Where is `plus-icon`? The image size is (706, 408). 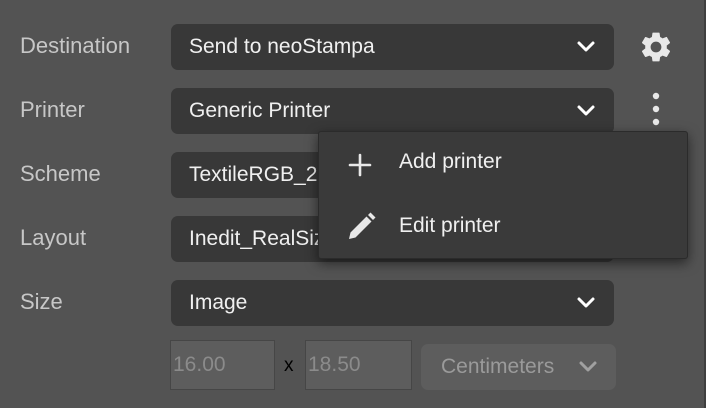
plus-icon is located at coordinates (360, 165).